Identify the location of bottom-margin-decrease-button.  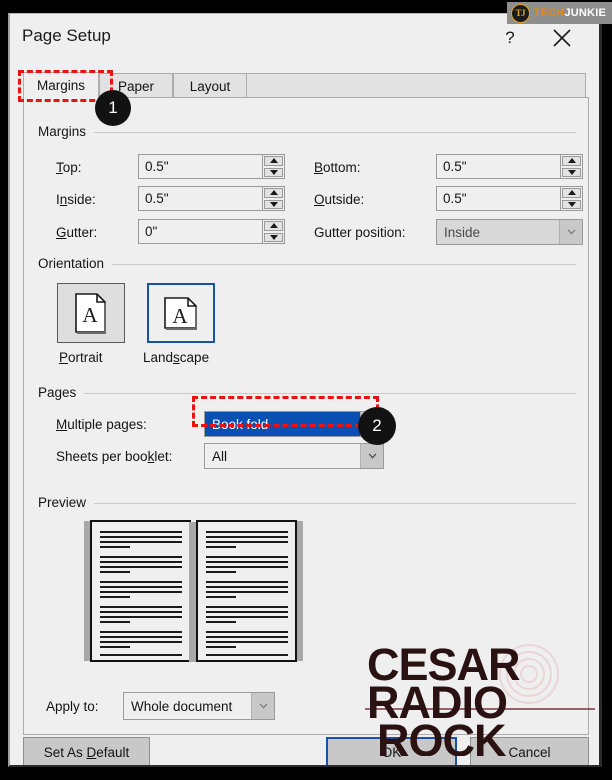
(571, 172).